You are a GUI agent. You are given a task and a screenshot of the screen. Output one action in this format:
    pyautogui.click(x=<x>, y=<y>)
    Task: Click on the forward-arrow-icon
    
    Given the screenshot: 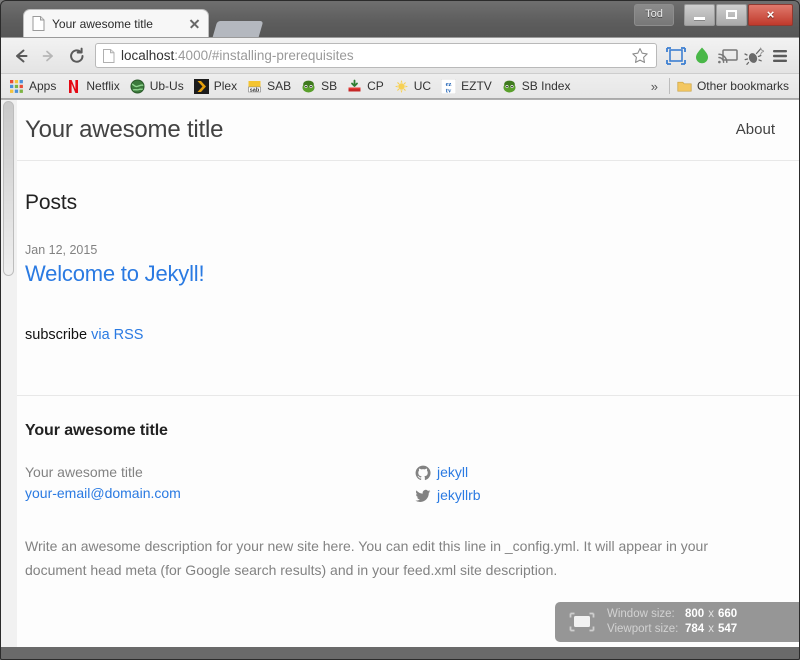 What is the action you would take?
    pyautogui.click(x=47, y=55)
    